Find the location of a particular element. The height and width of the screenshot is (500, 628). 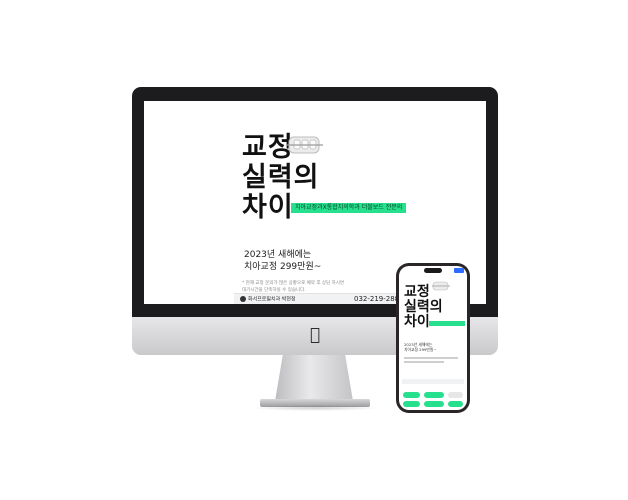

phone-promo-text: 2023년 새해에는 치아교정 299만원~ is located at coordinates (420, 347).